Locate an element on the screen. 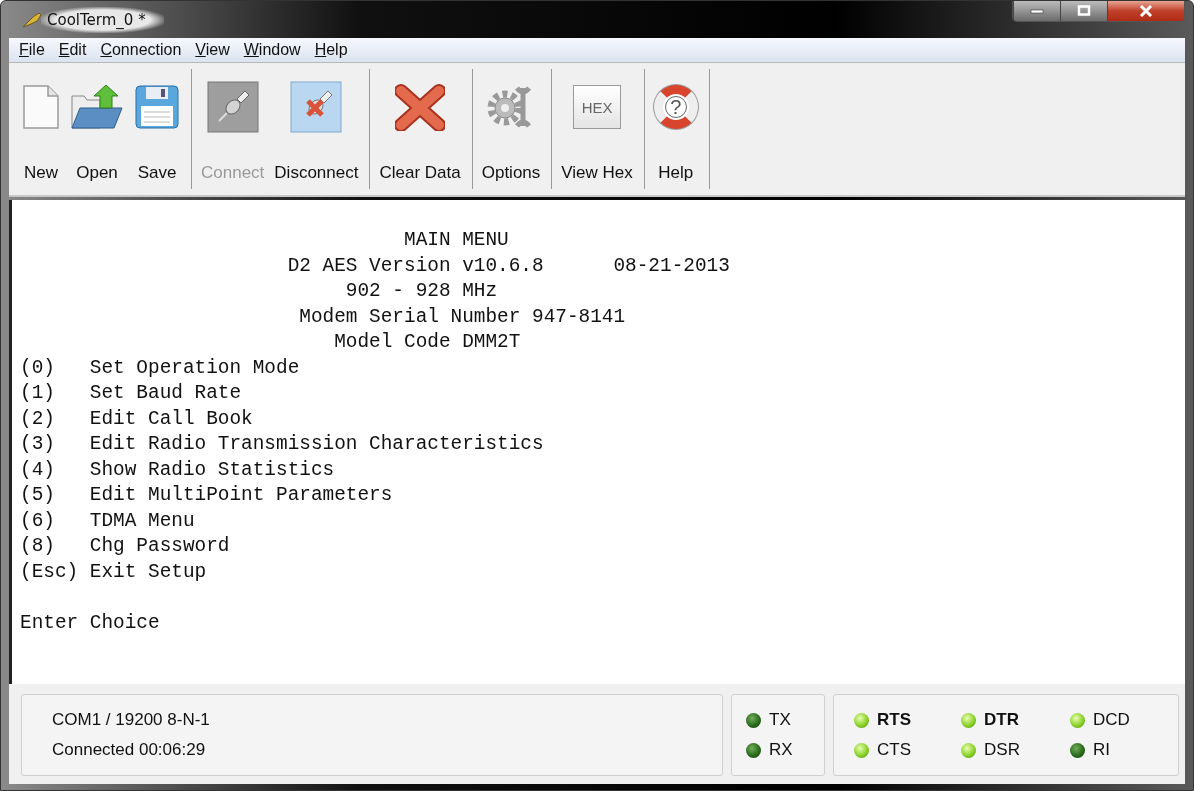 The image size is (1194, 791). signal-label: TX is located at coordinates (780, 720).